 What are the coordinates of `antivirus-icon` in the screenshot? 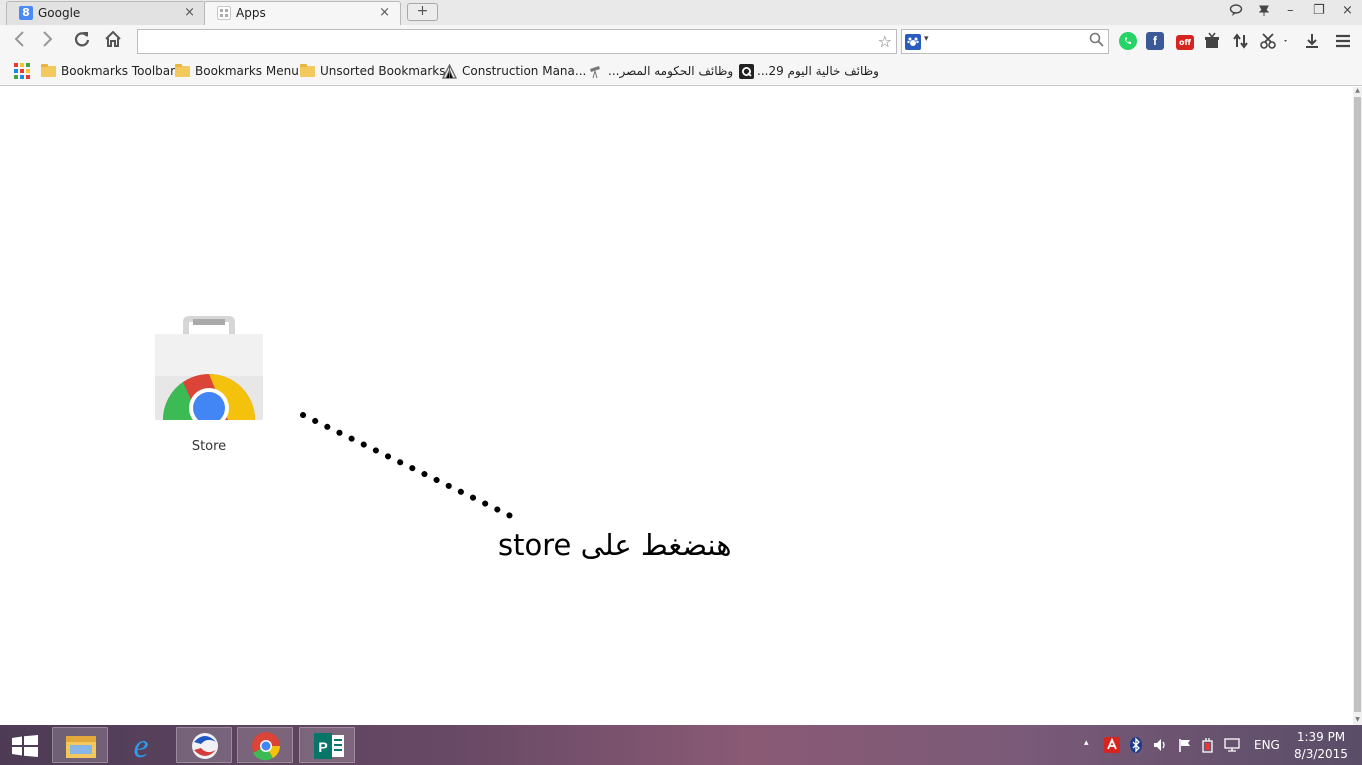 It's located at (1112, 746).